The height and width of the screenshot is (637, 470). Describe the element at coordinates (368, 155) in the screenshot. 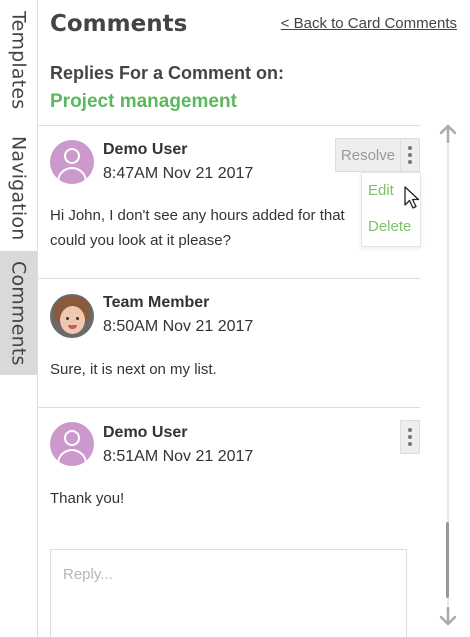

I see `resolve-button: Resolve` at that location.